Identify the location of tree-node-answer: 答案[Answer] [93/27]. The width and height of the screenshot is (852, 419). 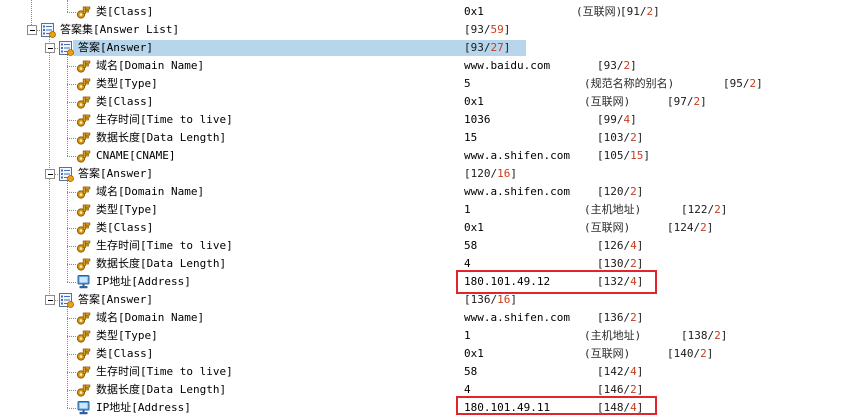
(426, 48).